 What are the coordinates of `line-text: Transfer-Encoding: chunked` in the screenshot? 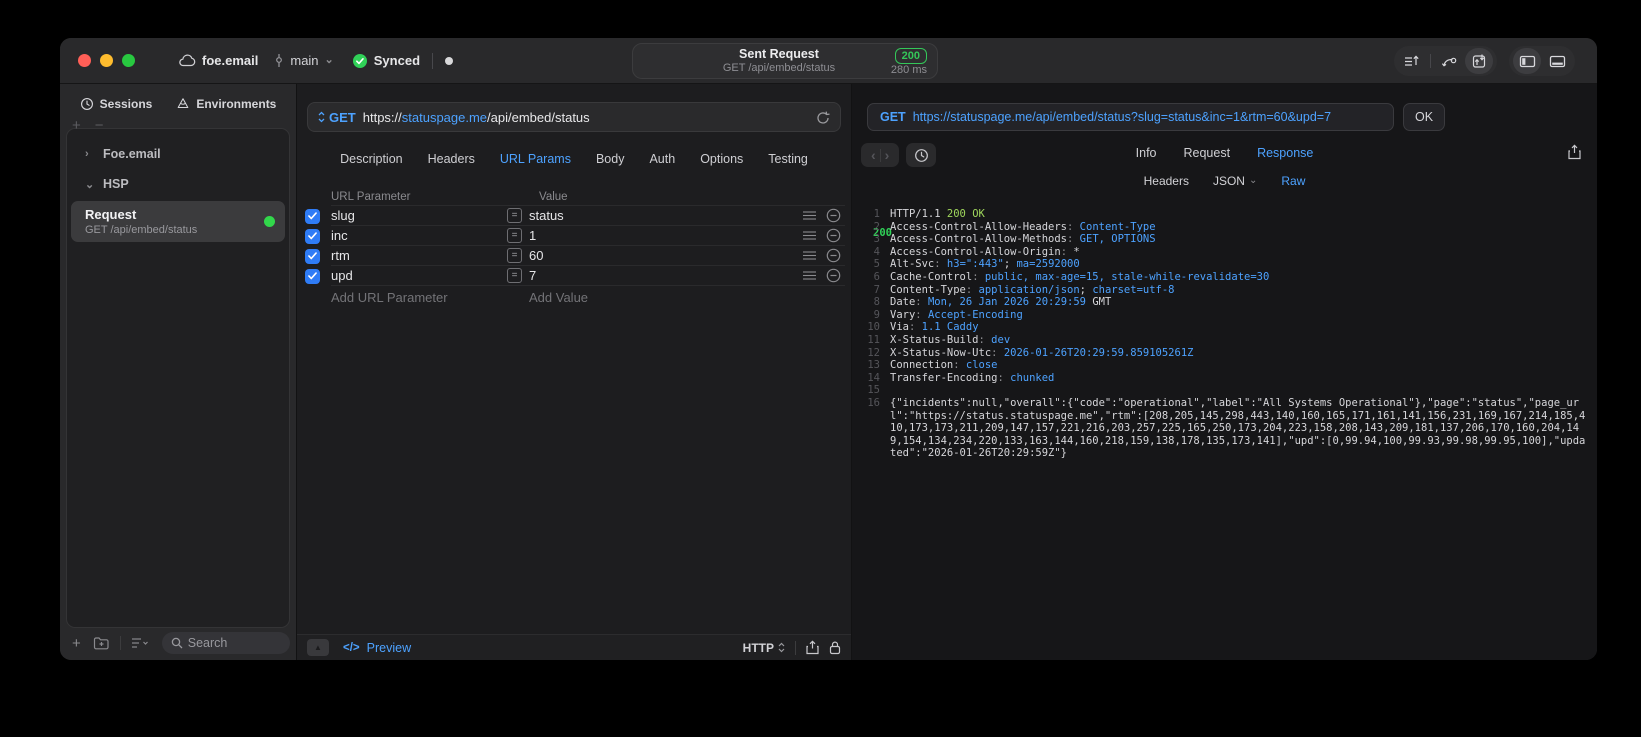 It's located at (972, 377).